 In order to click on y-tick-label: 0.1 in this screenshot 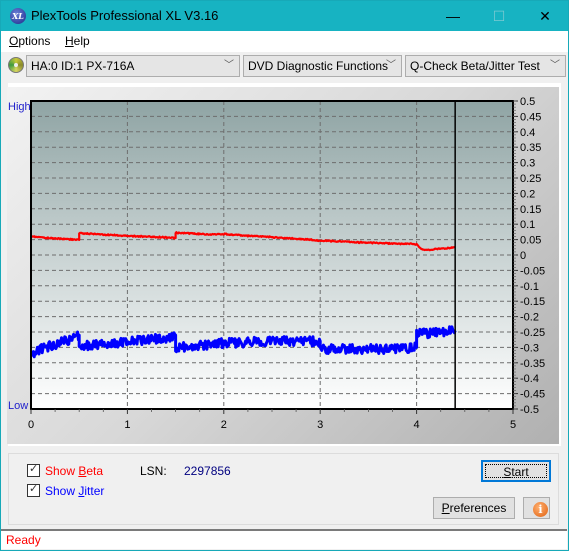, I will do `click(527, 225)`.